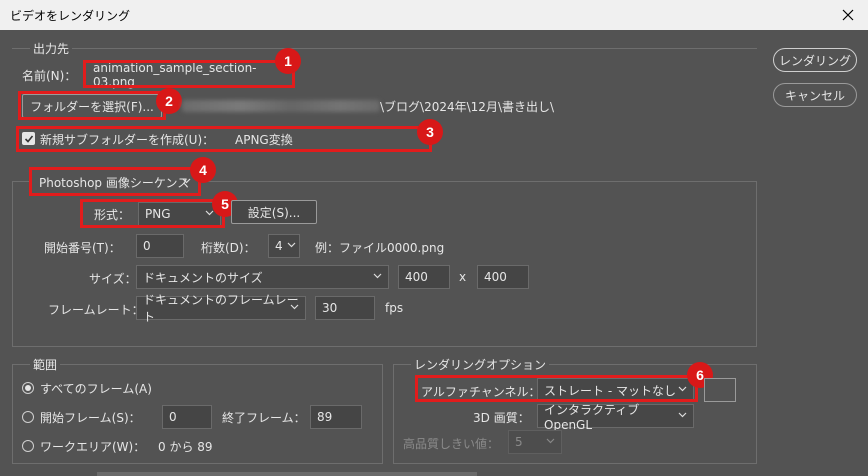 The image size is (868, 476). Describe the element at coordinates (481, 392) in the screenshot. I see `alpha-label: アルファチャンネル：` at that location.